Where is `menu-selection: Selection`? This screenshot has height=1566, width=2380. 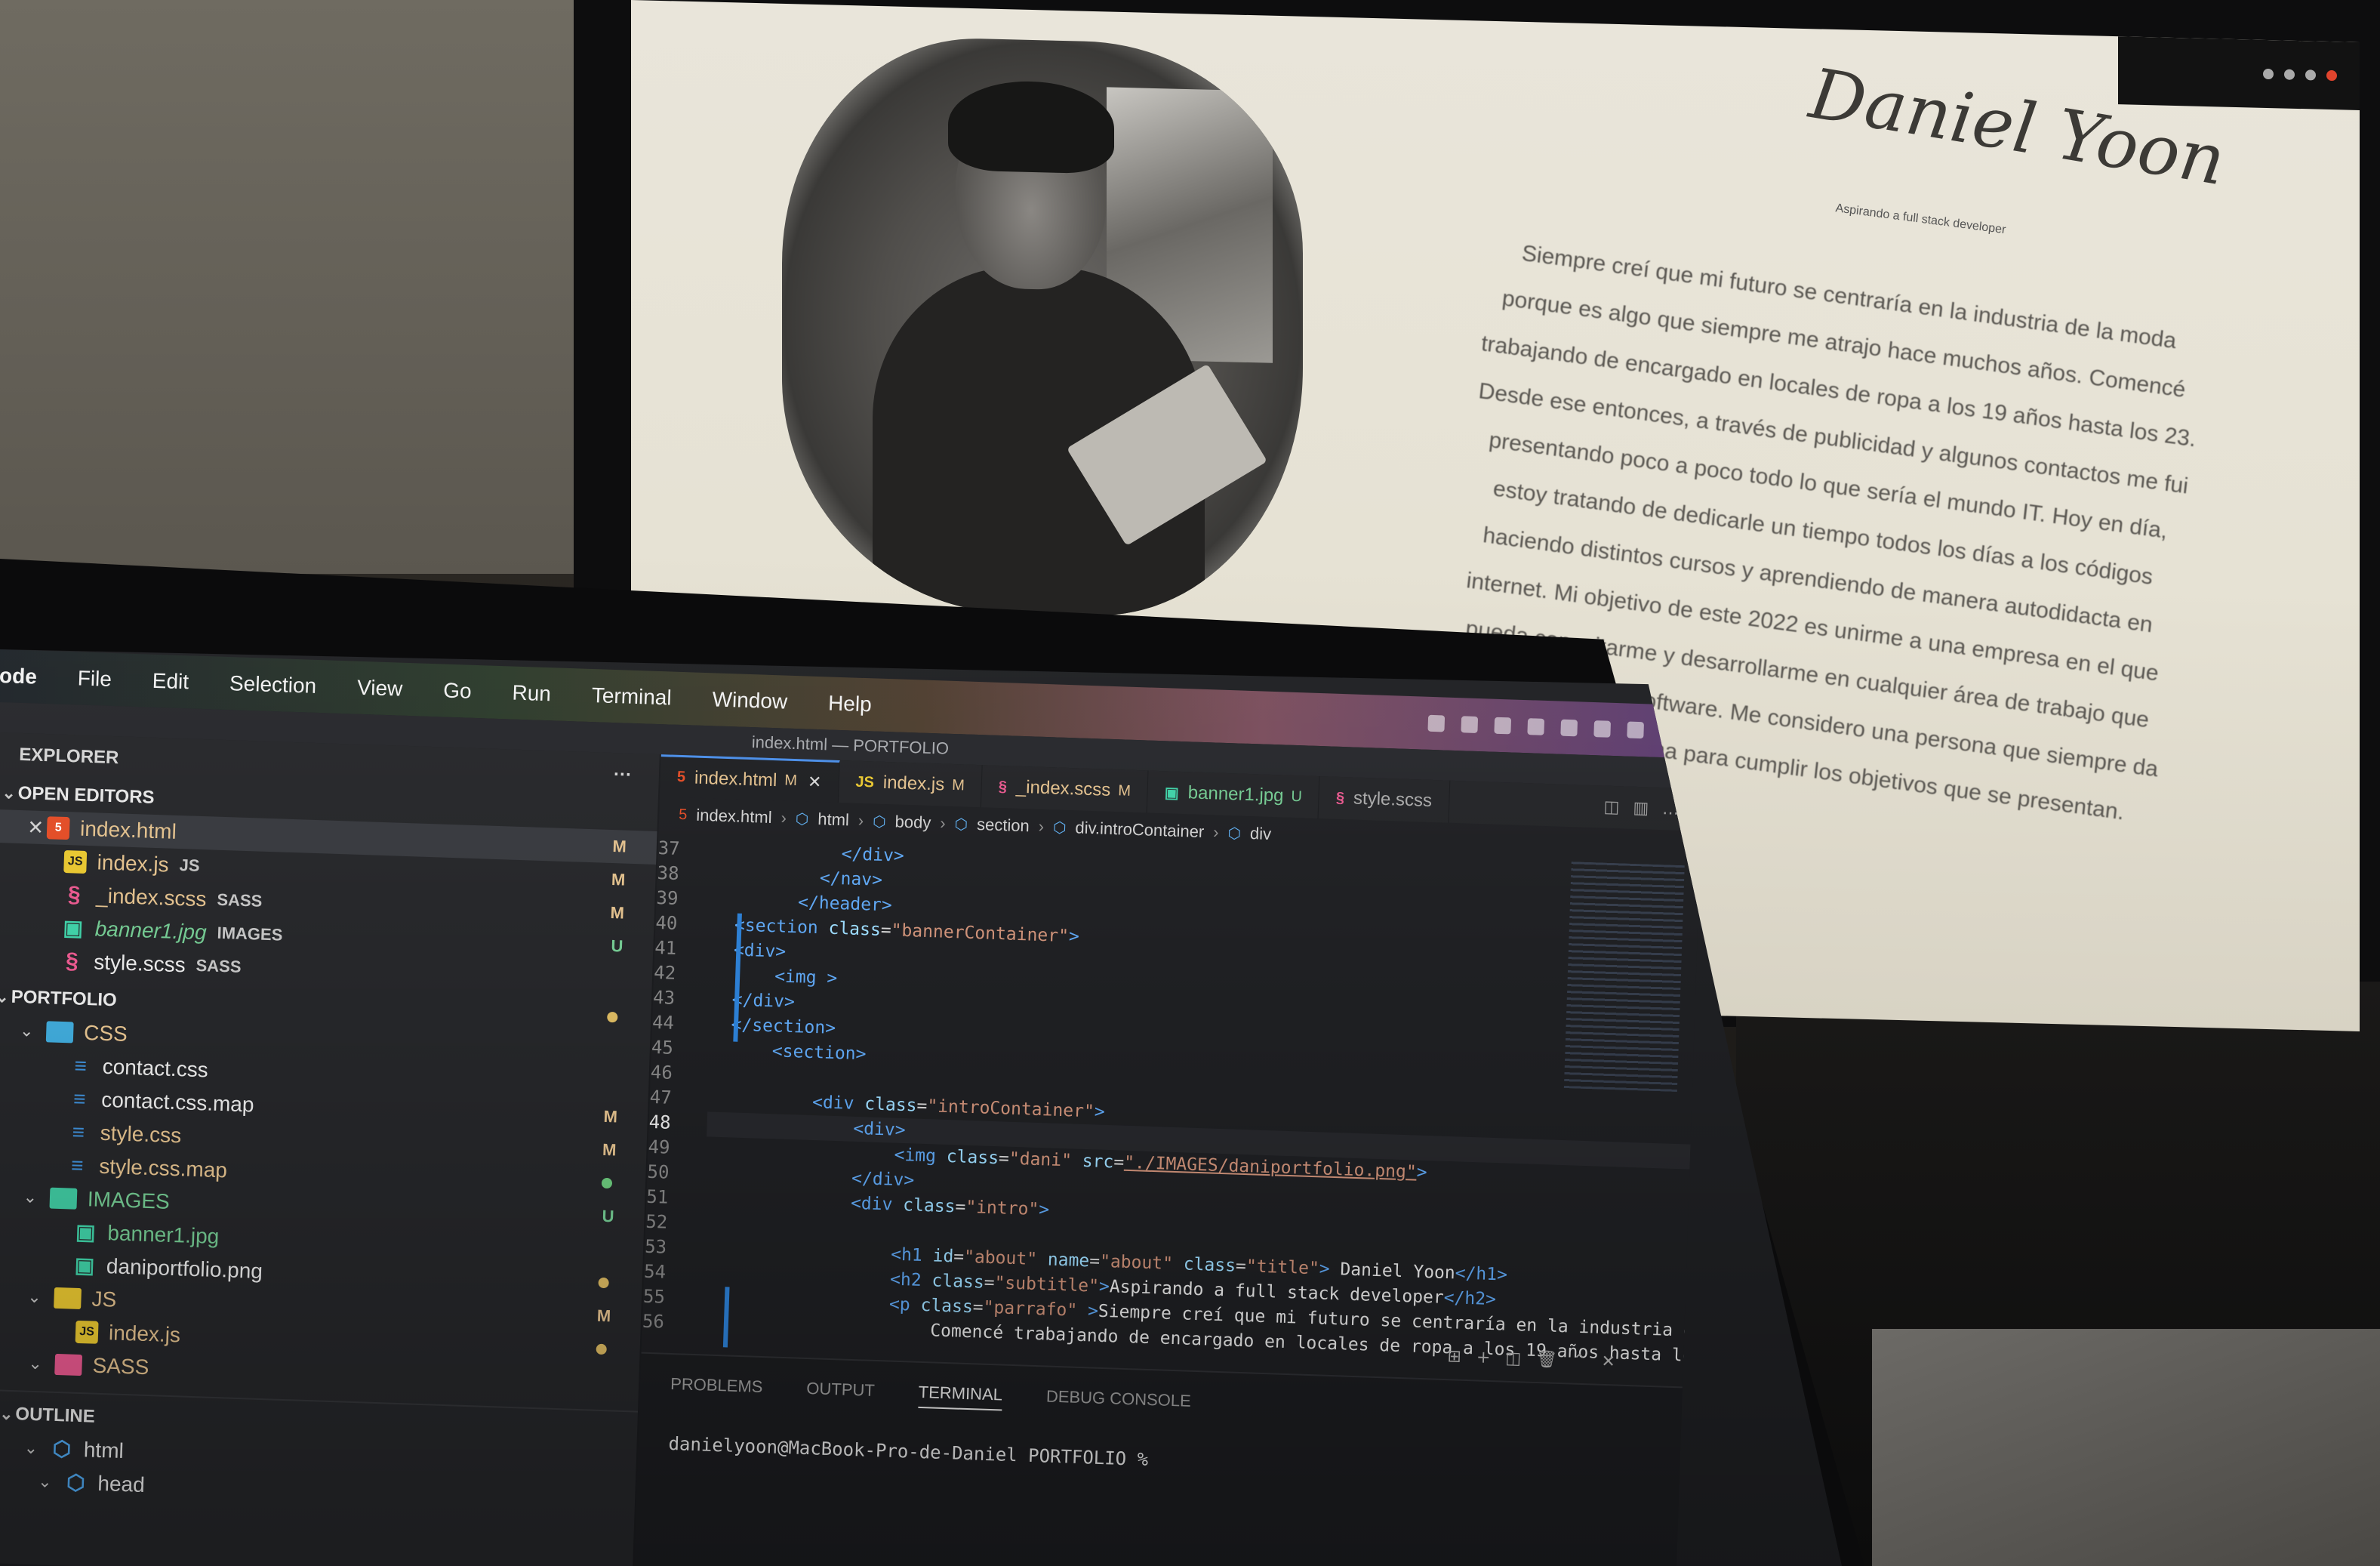
menu-selection: Selection is located at coordinates (273, 684).